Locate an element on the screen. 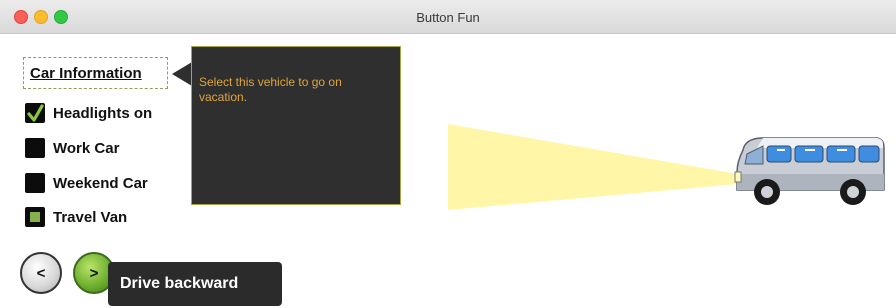  drive-backward-tooltip: Drive backward is located at coordinates (195, 284).